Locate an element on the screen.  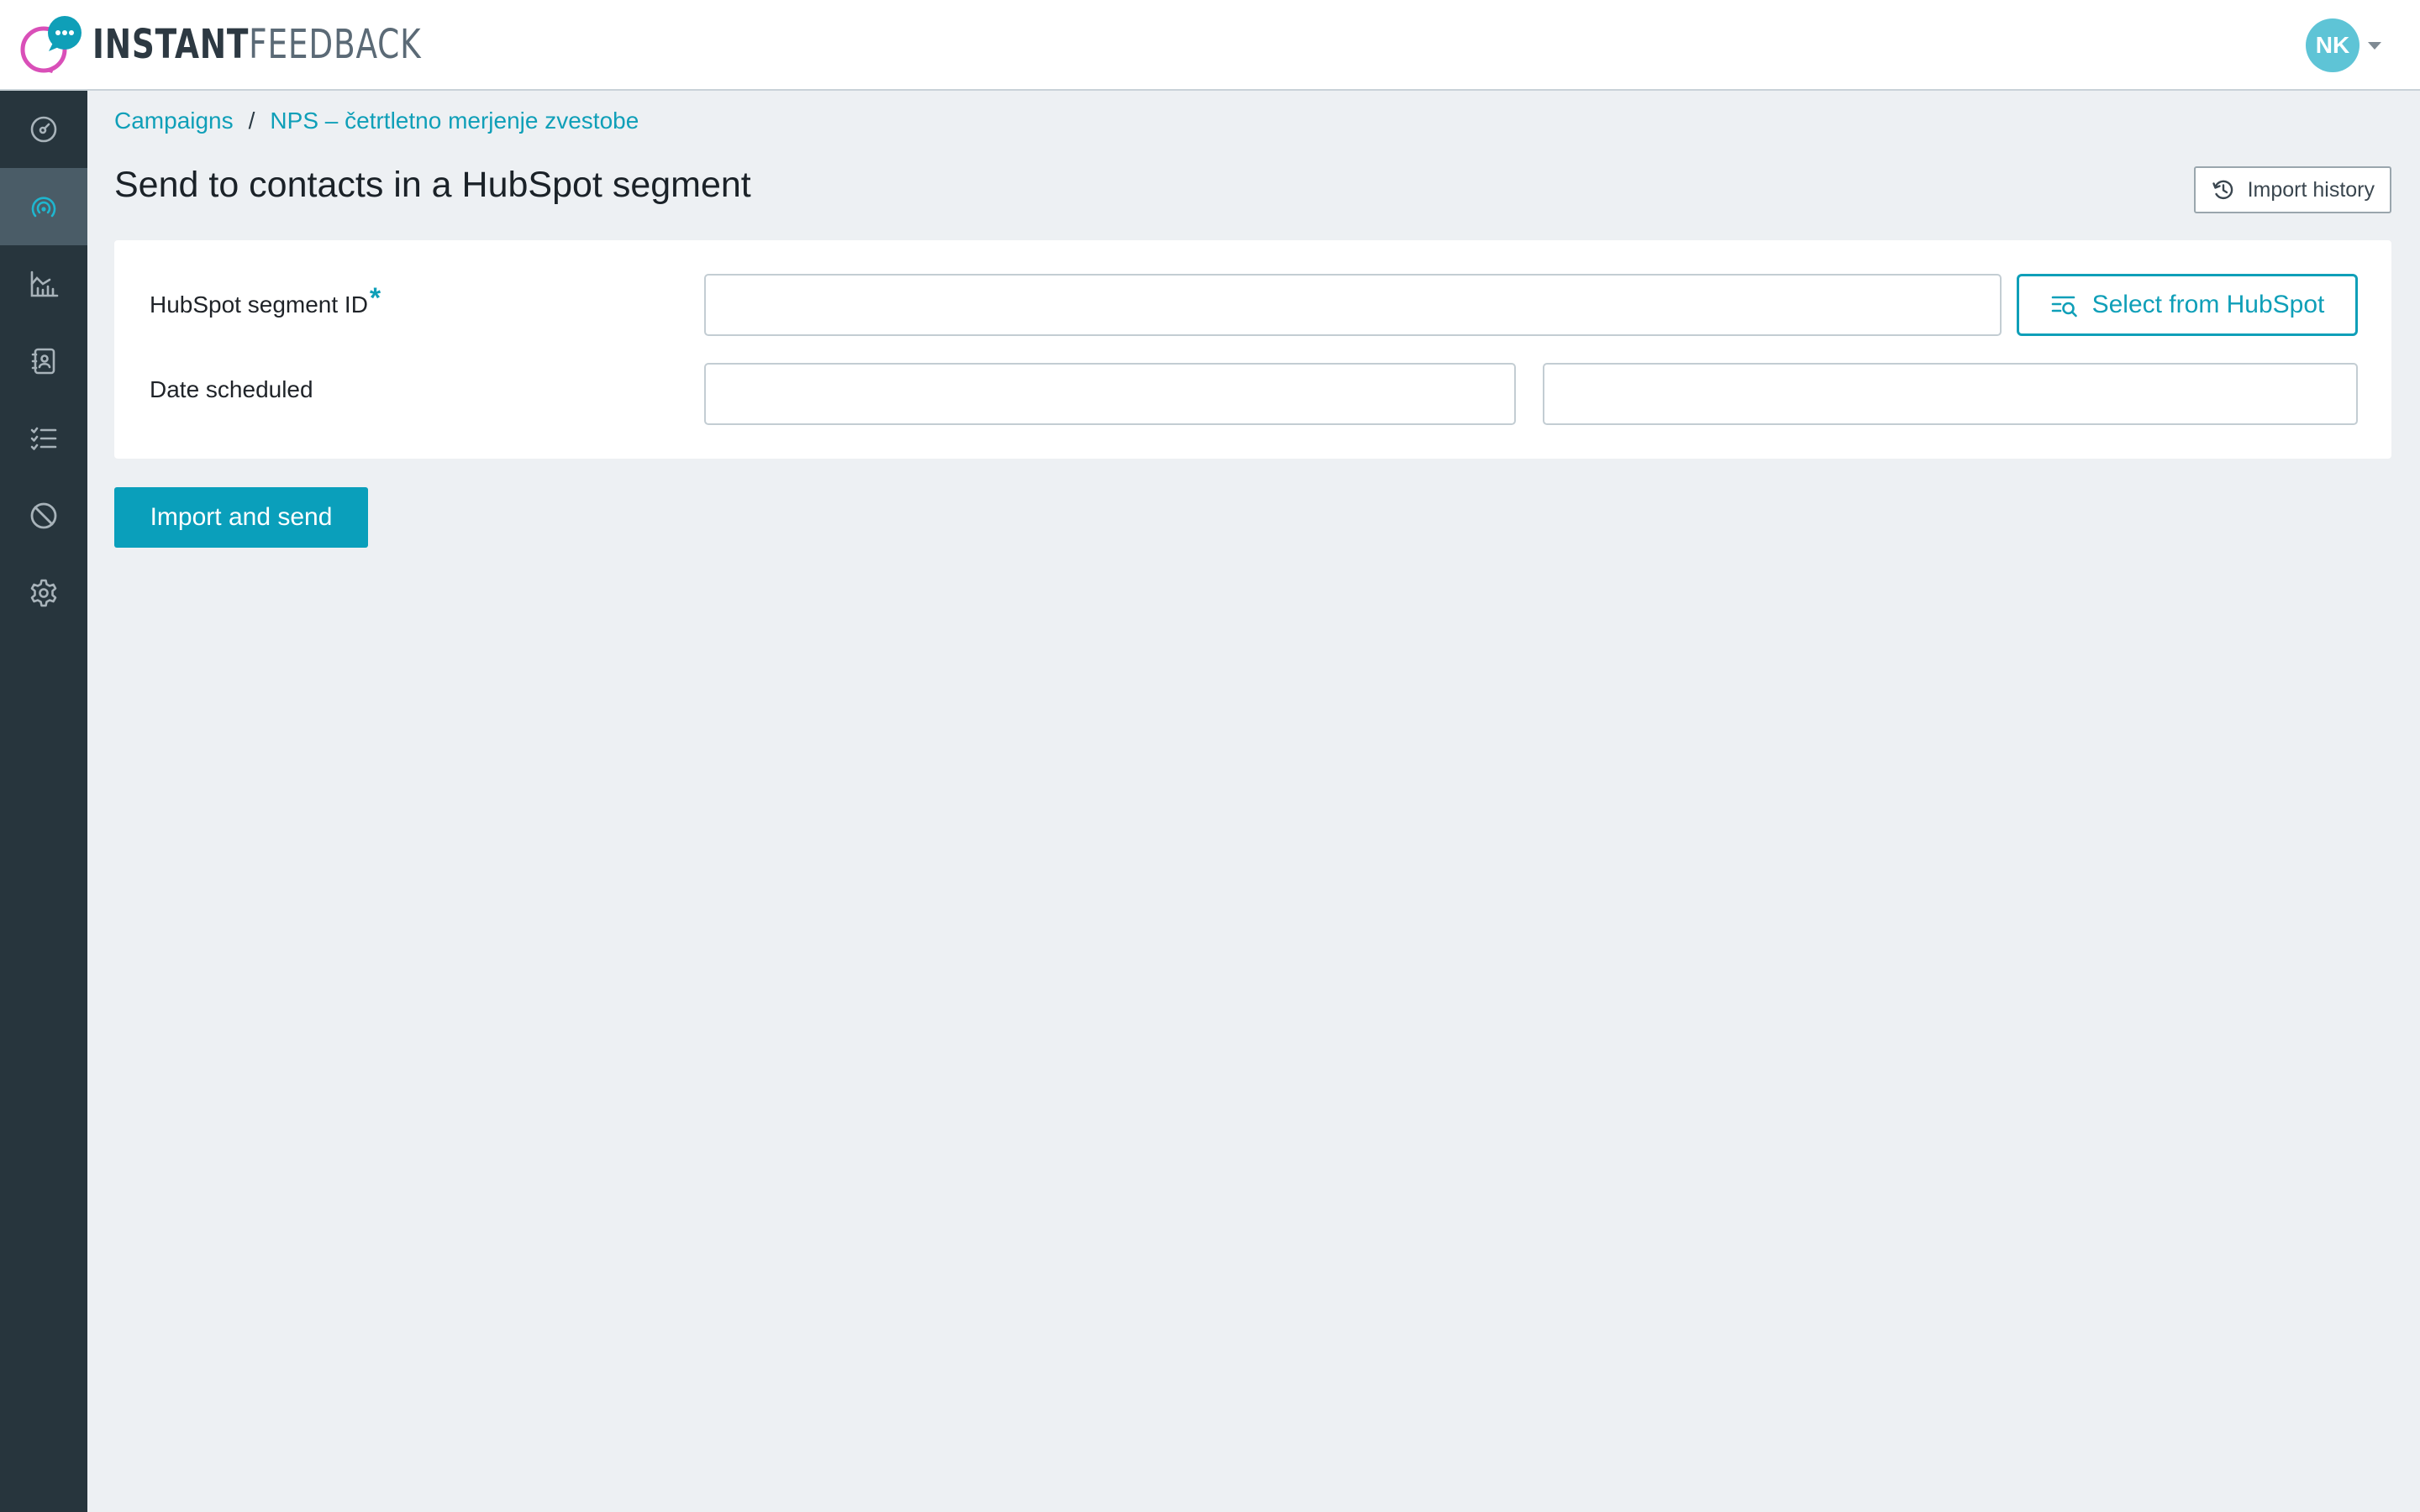
brand-logo: INSTANTFEEDBACK is located at coordinates (266, 45).